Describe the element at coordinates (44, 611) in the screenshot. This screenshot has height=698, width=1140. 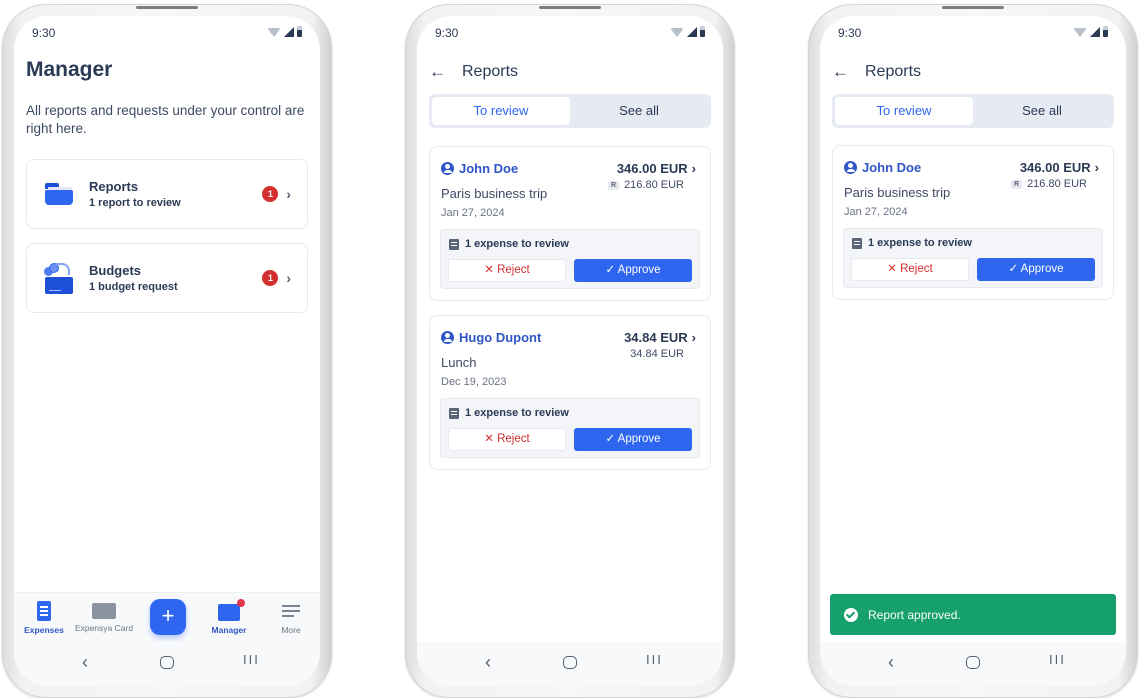
I see `expenses-icon` at that location.